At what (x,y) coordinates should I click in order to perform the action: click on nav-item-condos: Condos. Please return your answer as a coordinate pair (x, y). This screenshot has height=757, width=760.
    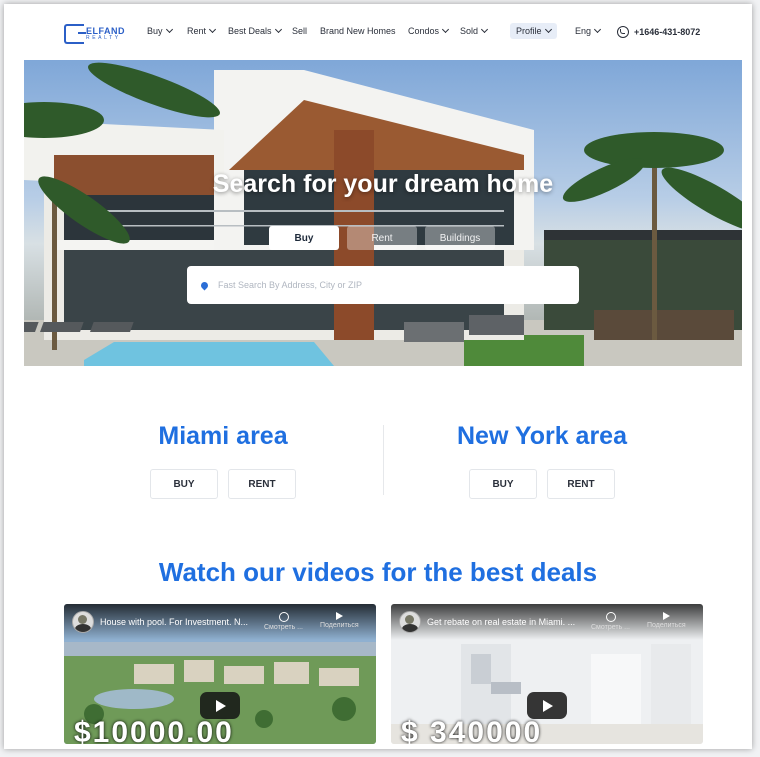
    Looking at the image, I should click on (429, 30).